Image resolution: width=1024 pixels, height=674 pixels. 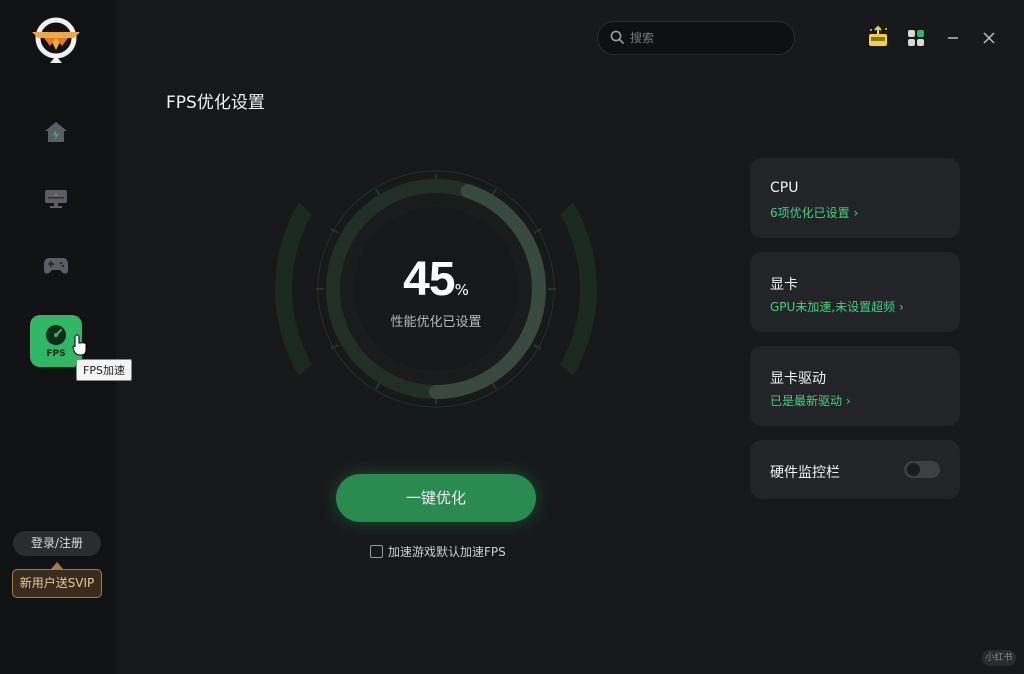 I want to click on login-register-button: 登录/注册, so click(x=57, y=543).